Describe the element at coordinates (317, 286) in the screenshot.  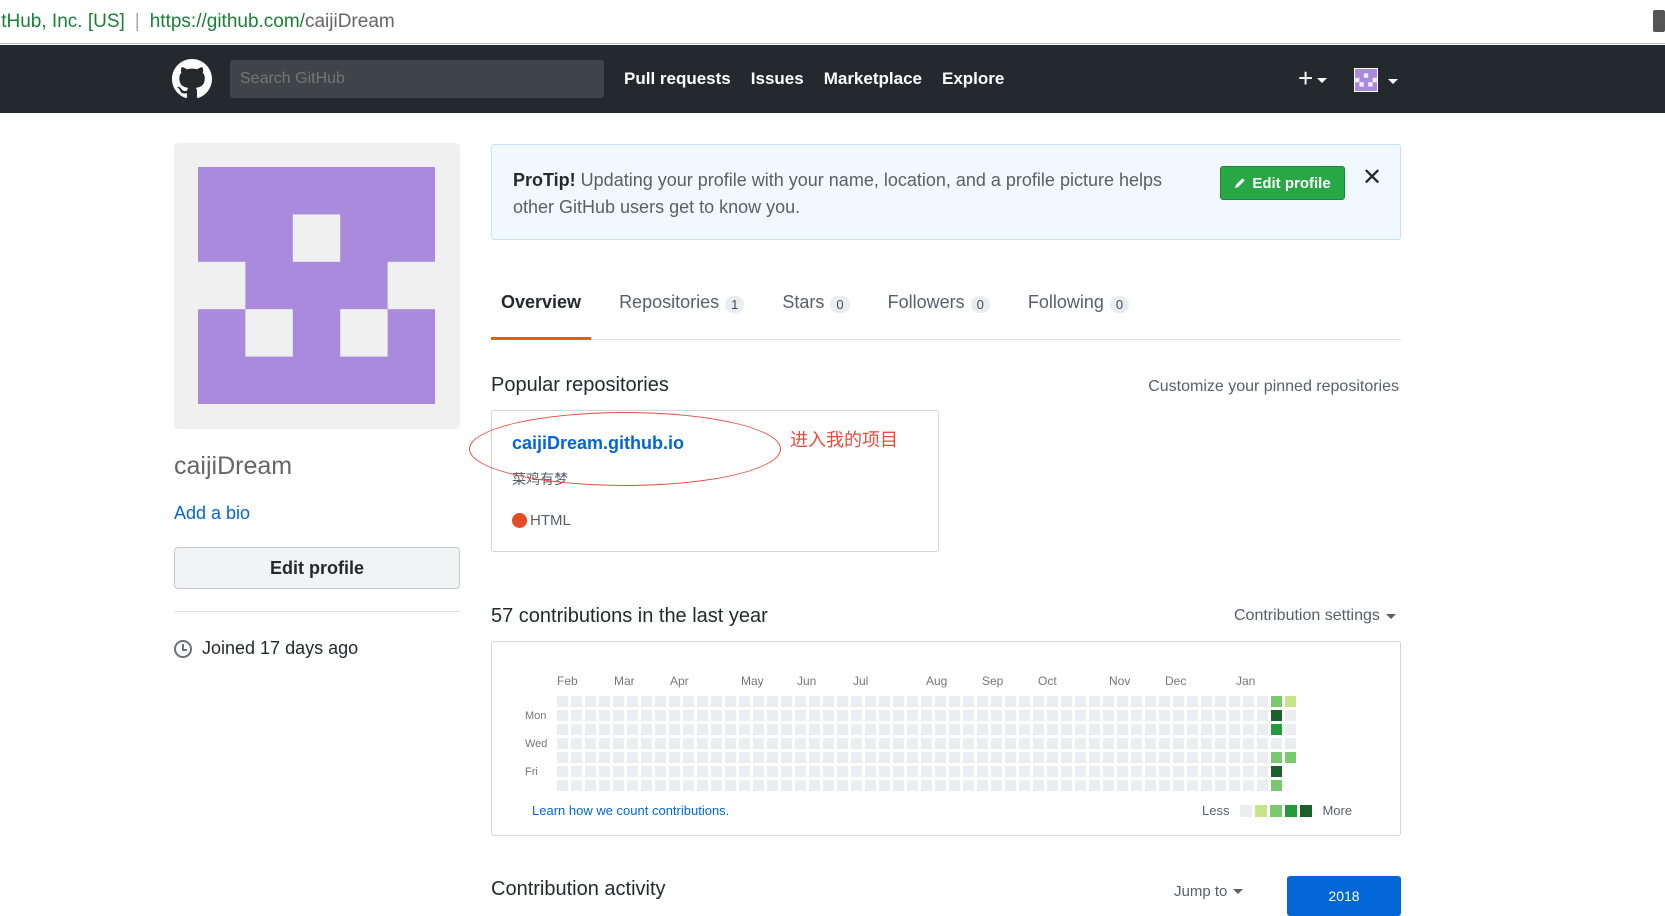
I see `profile-avatar` at that location.